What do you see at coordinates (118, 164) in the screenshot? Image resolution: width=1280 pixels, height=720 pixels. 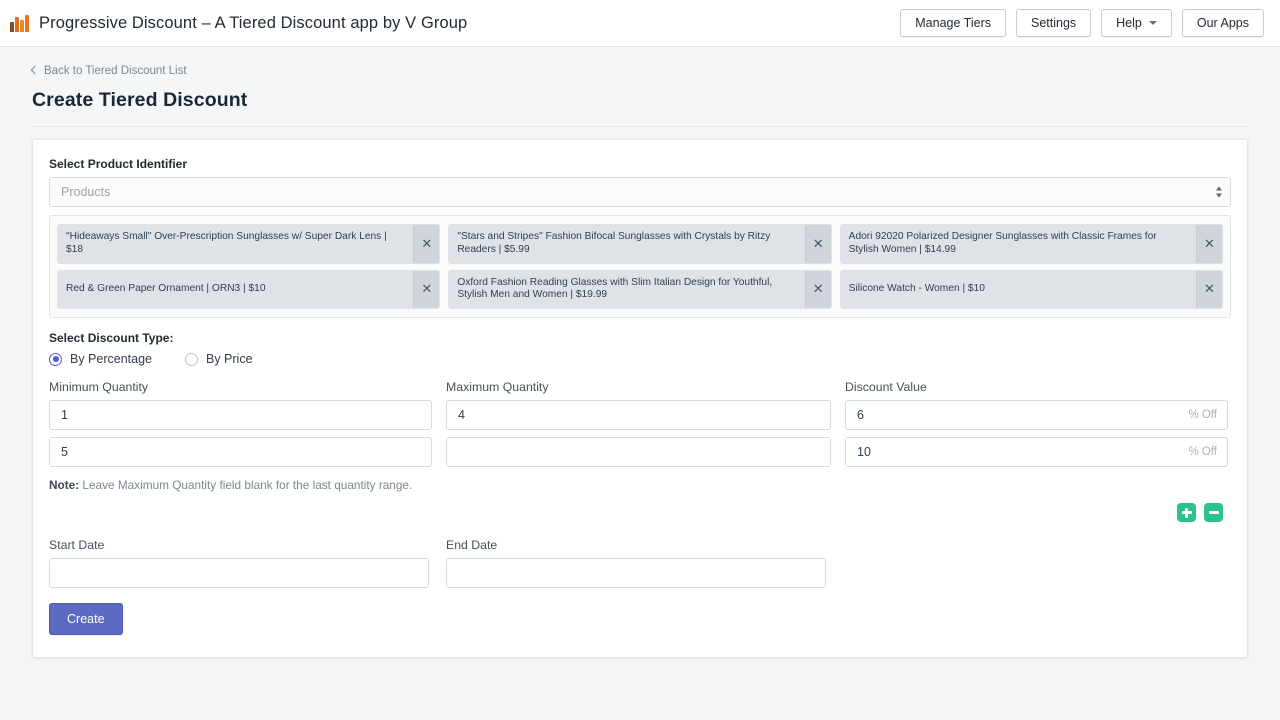 I see `product-identifier-label: Select Product Identifier` at bounding box center [118, 164].